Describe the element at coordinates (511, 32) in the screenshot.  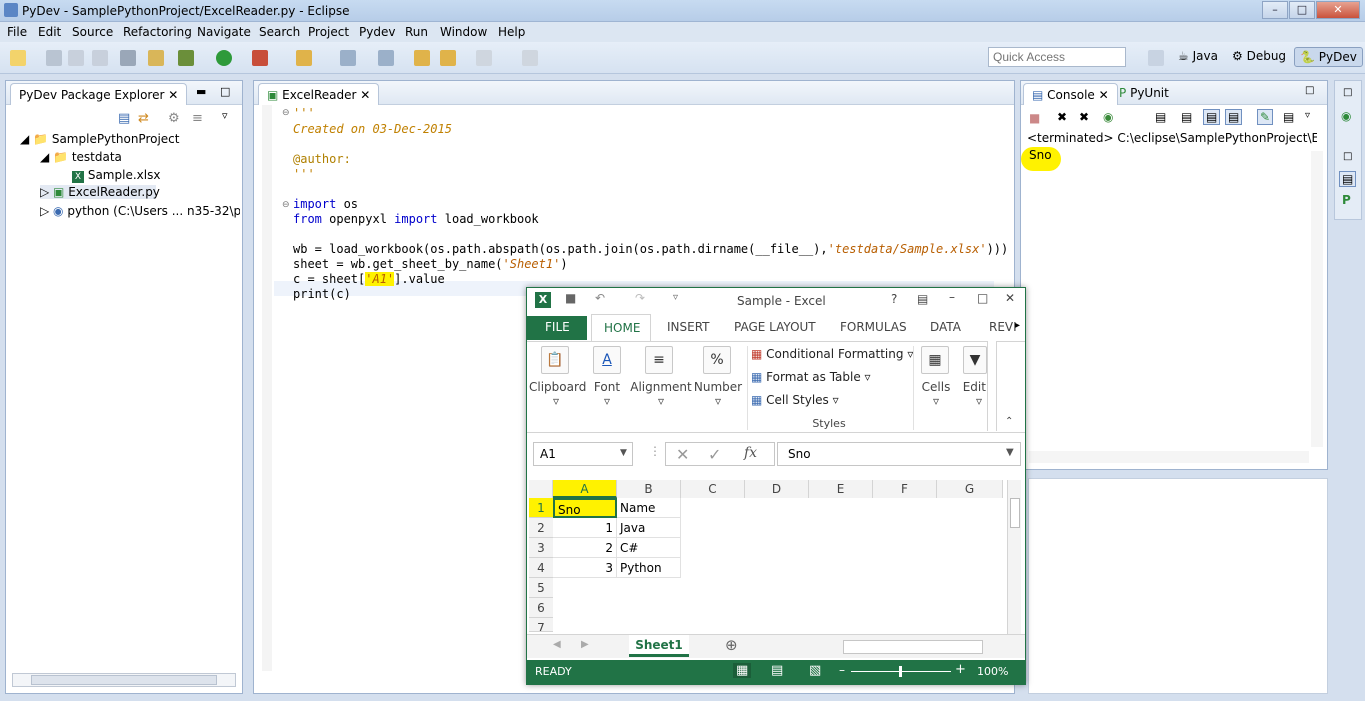
I see `menu-help: Help` at that location.